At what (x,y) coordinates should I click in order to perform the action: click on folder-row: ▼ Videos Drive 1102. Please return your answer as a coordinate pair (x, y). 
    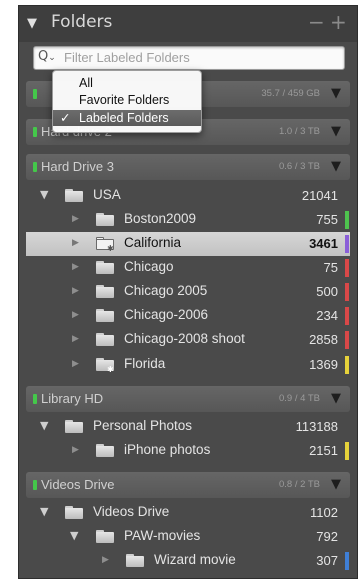
    Looking at the image, I should click on (188, 513).